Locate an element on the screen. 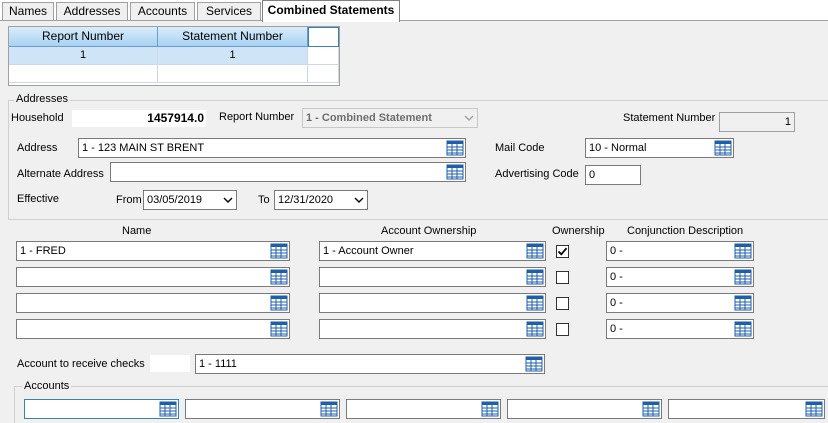 The width and height of the screenshot is (828, 423). tab-combined-statements: Combined Statements is located at coordinates (331, 11).